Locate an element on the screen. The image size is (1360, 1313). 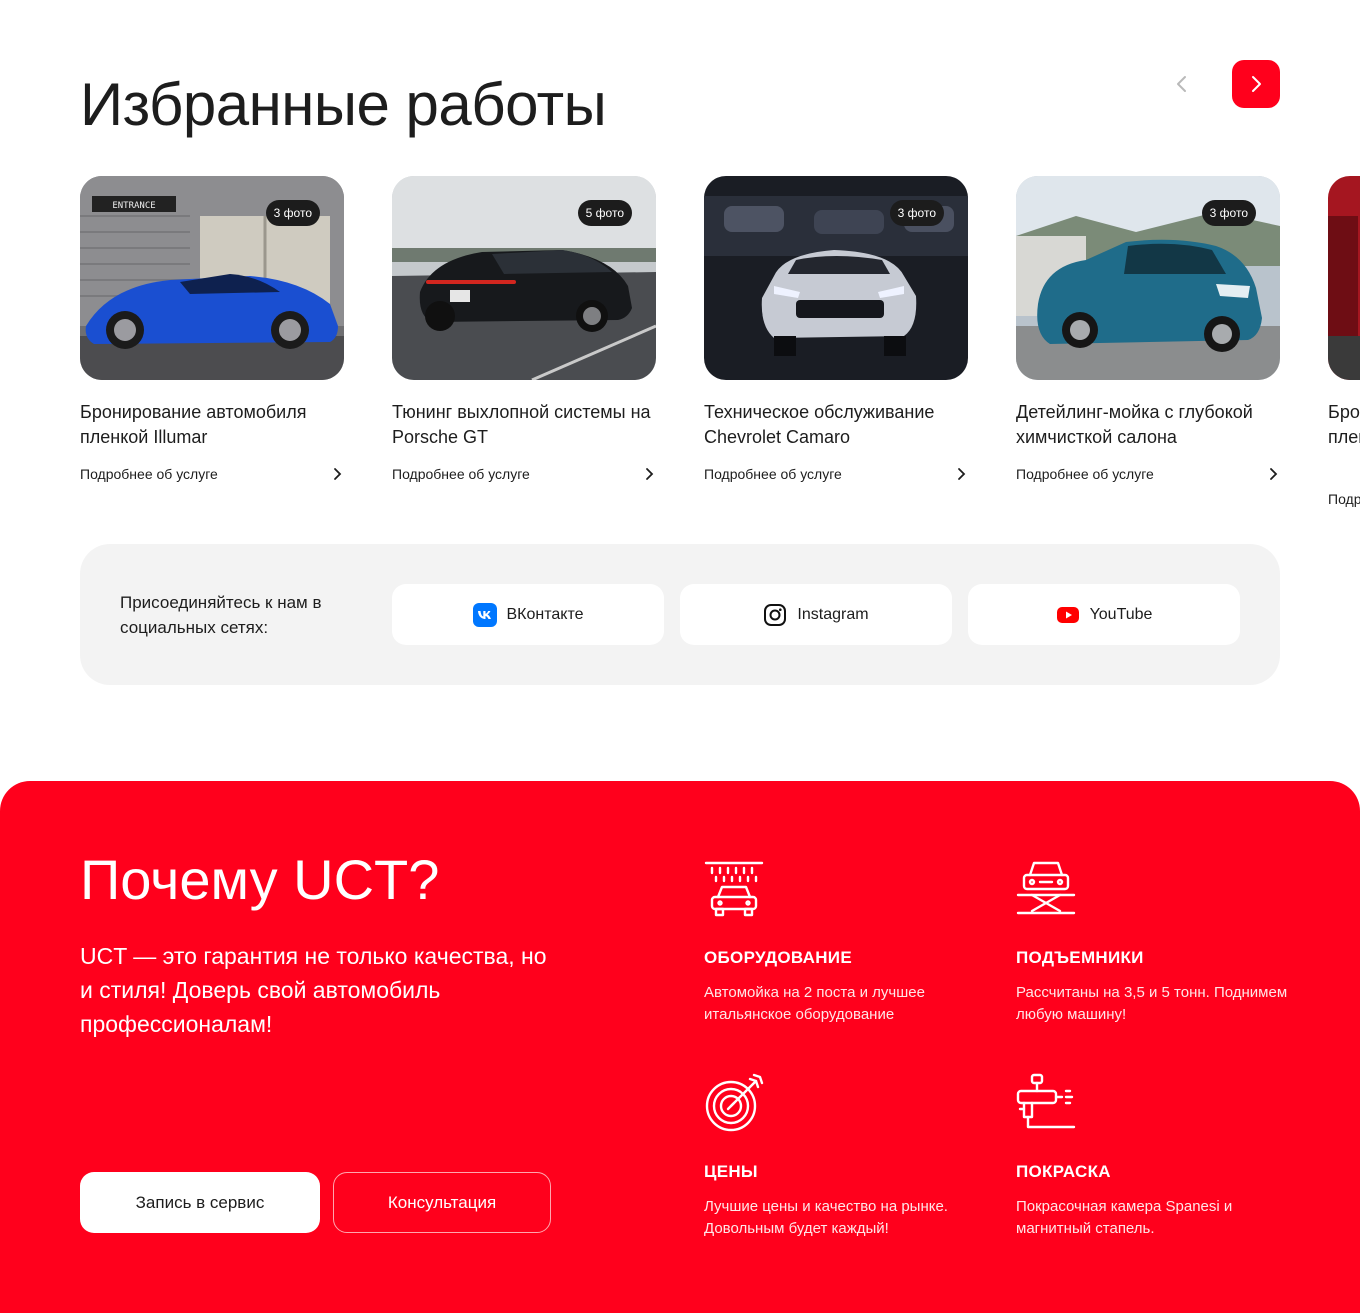
vk-label: ВКонтакте is located at coordinates (545, 614).